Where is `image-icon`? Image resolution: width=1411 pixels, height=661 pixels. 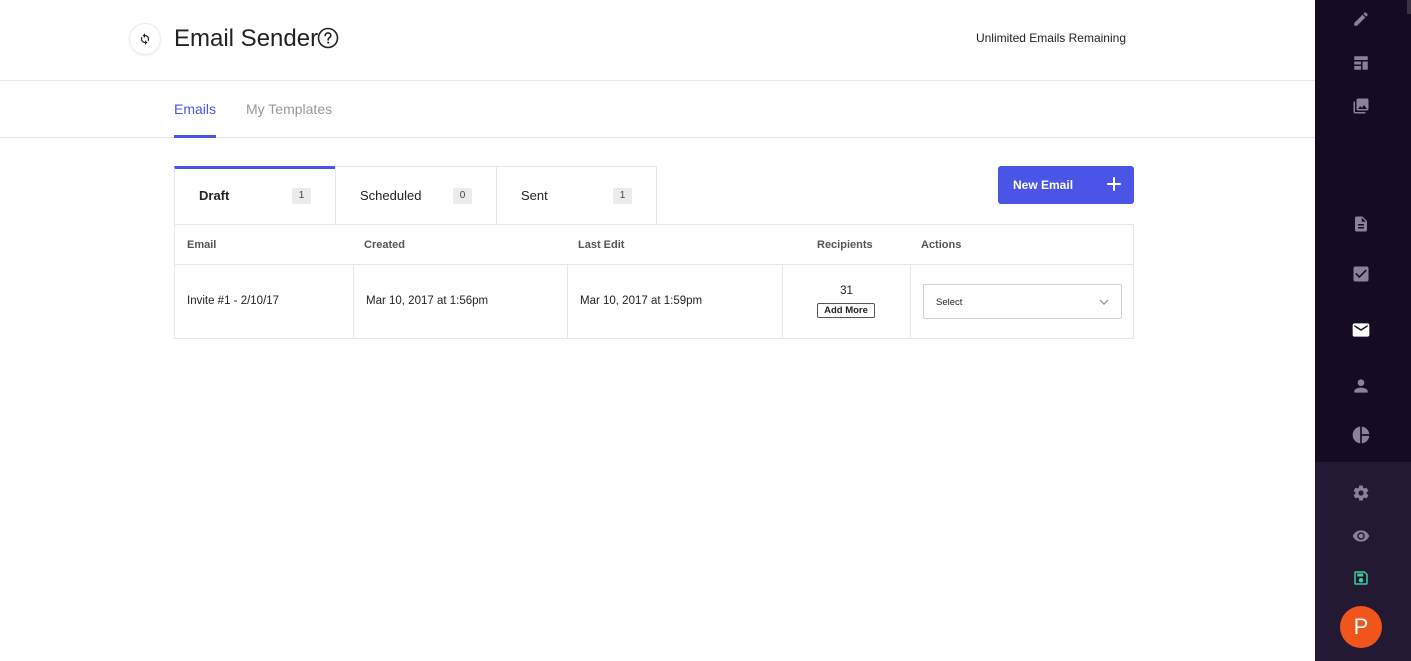 image-icon is located at coordinates (1361, 106).